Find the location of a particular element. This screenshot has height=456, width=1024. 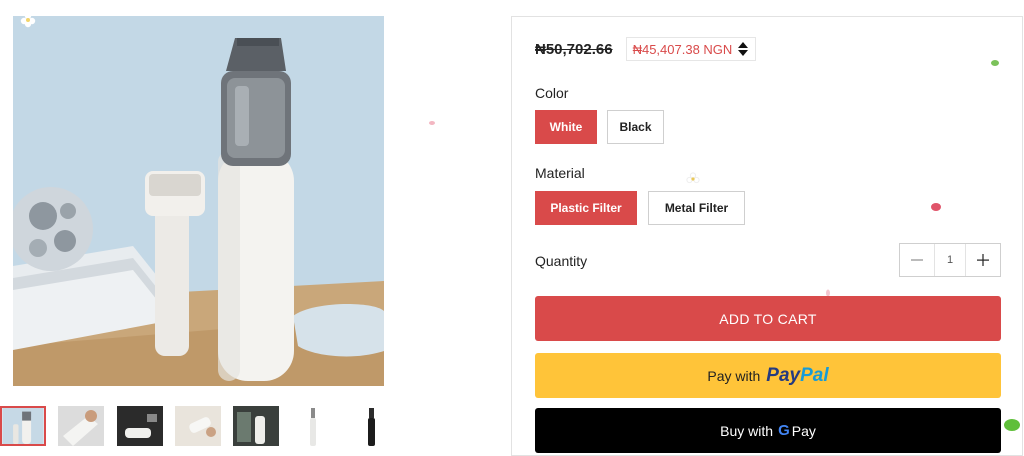

paypal-checkout-button: Pay with PayPal is located at coordinates (768, 375).